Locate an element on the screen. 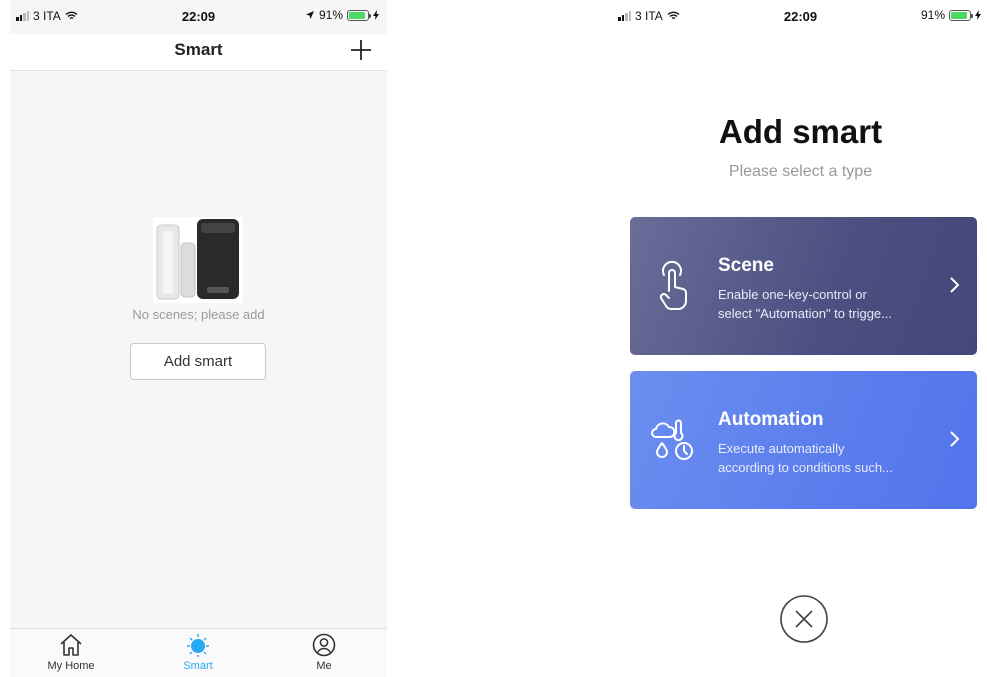  devices-illustration is located at coordinates (198, 260).